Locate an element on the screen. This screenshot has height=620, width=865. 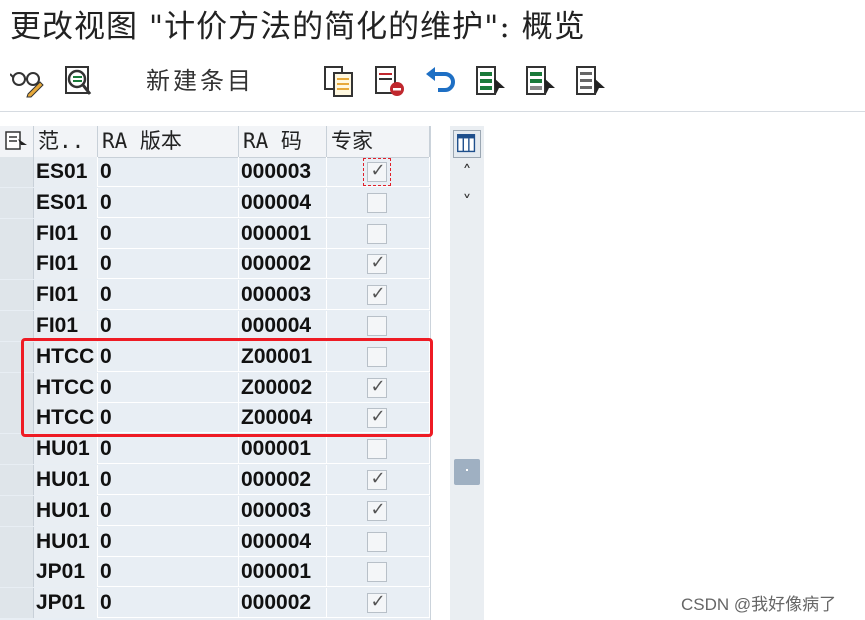
column-header-scope: 范.. is located at coordinates (66, 141).